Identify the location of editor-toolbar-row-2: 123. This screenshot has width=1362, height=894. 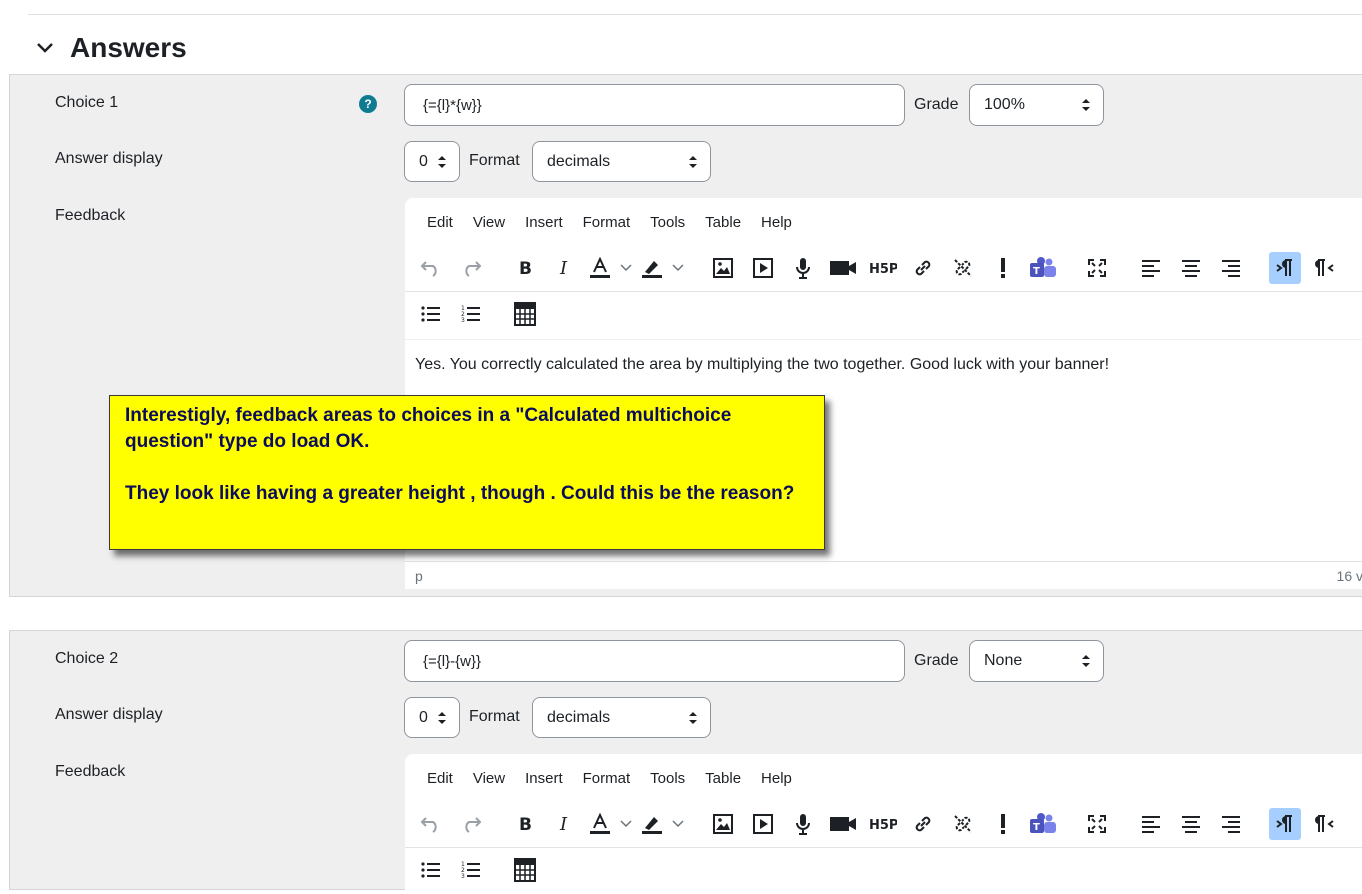
(482, 314).